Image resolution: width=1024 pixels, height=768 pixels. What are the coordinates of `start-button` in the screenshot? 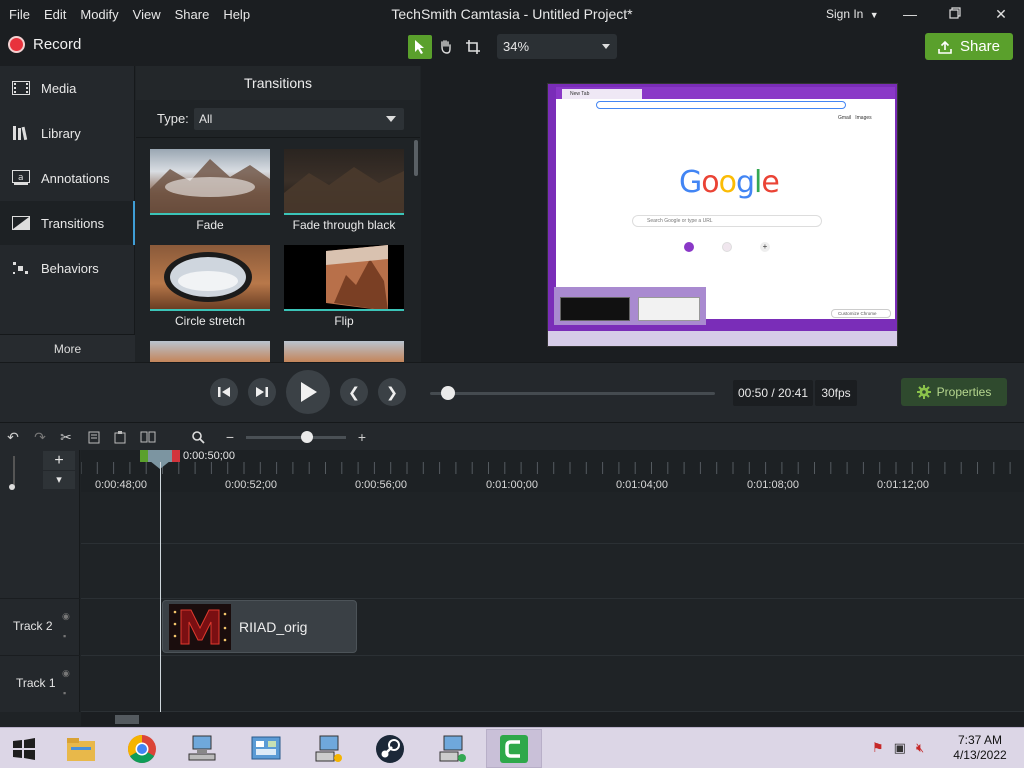 It's located at (24, 748).